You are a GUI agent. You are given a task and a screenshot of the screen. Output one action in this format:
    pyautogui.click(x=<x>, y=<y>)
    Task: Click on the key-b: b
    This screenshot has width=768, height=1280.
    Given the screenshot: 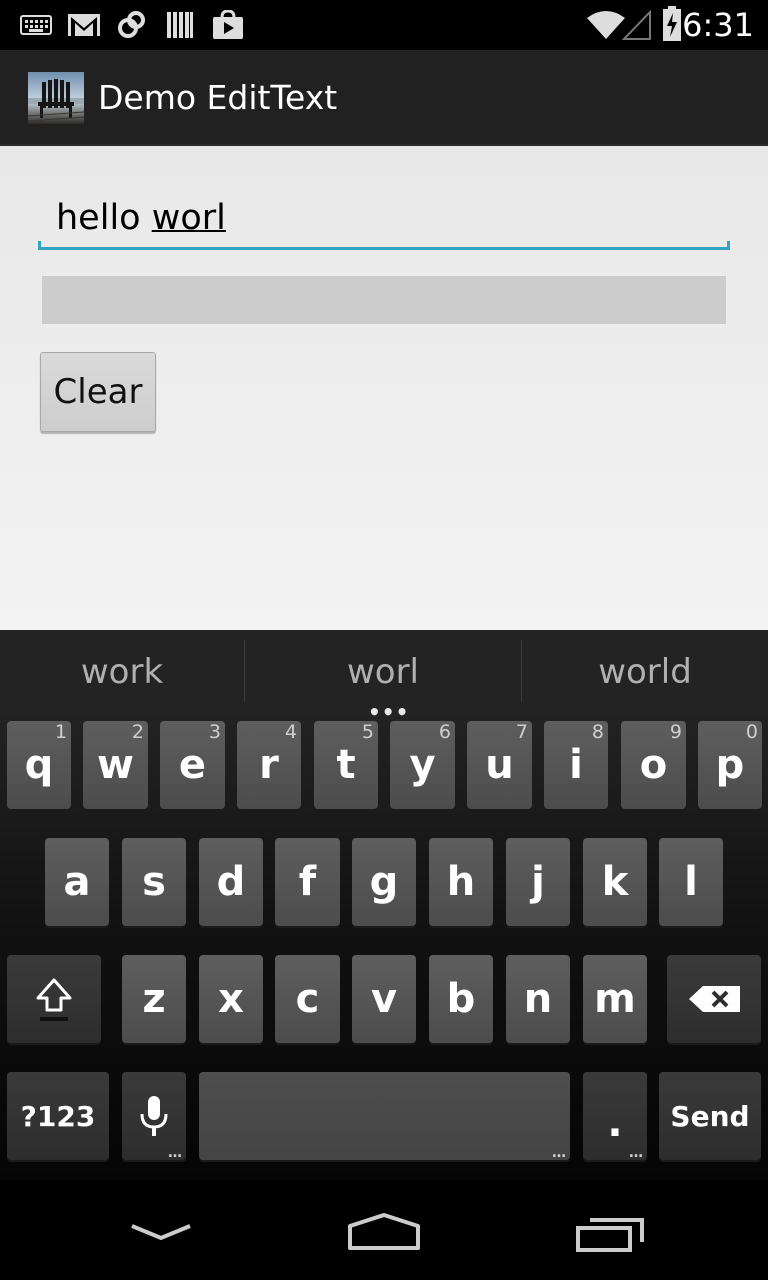 What is the action you would take?
    pyautogui.click(x=461, y=999)
    